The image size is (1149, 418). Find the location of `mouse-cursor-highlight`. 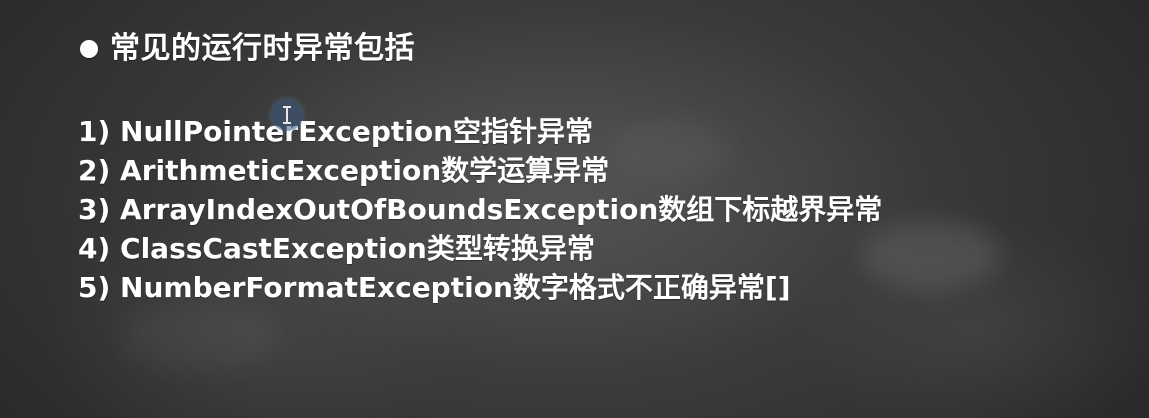

mouse-cursor-highlight is located at coordinates (287, 115).